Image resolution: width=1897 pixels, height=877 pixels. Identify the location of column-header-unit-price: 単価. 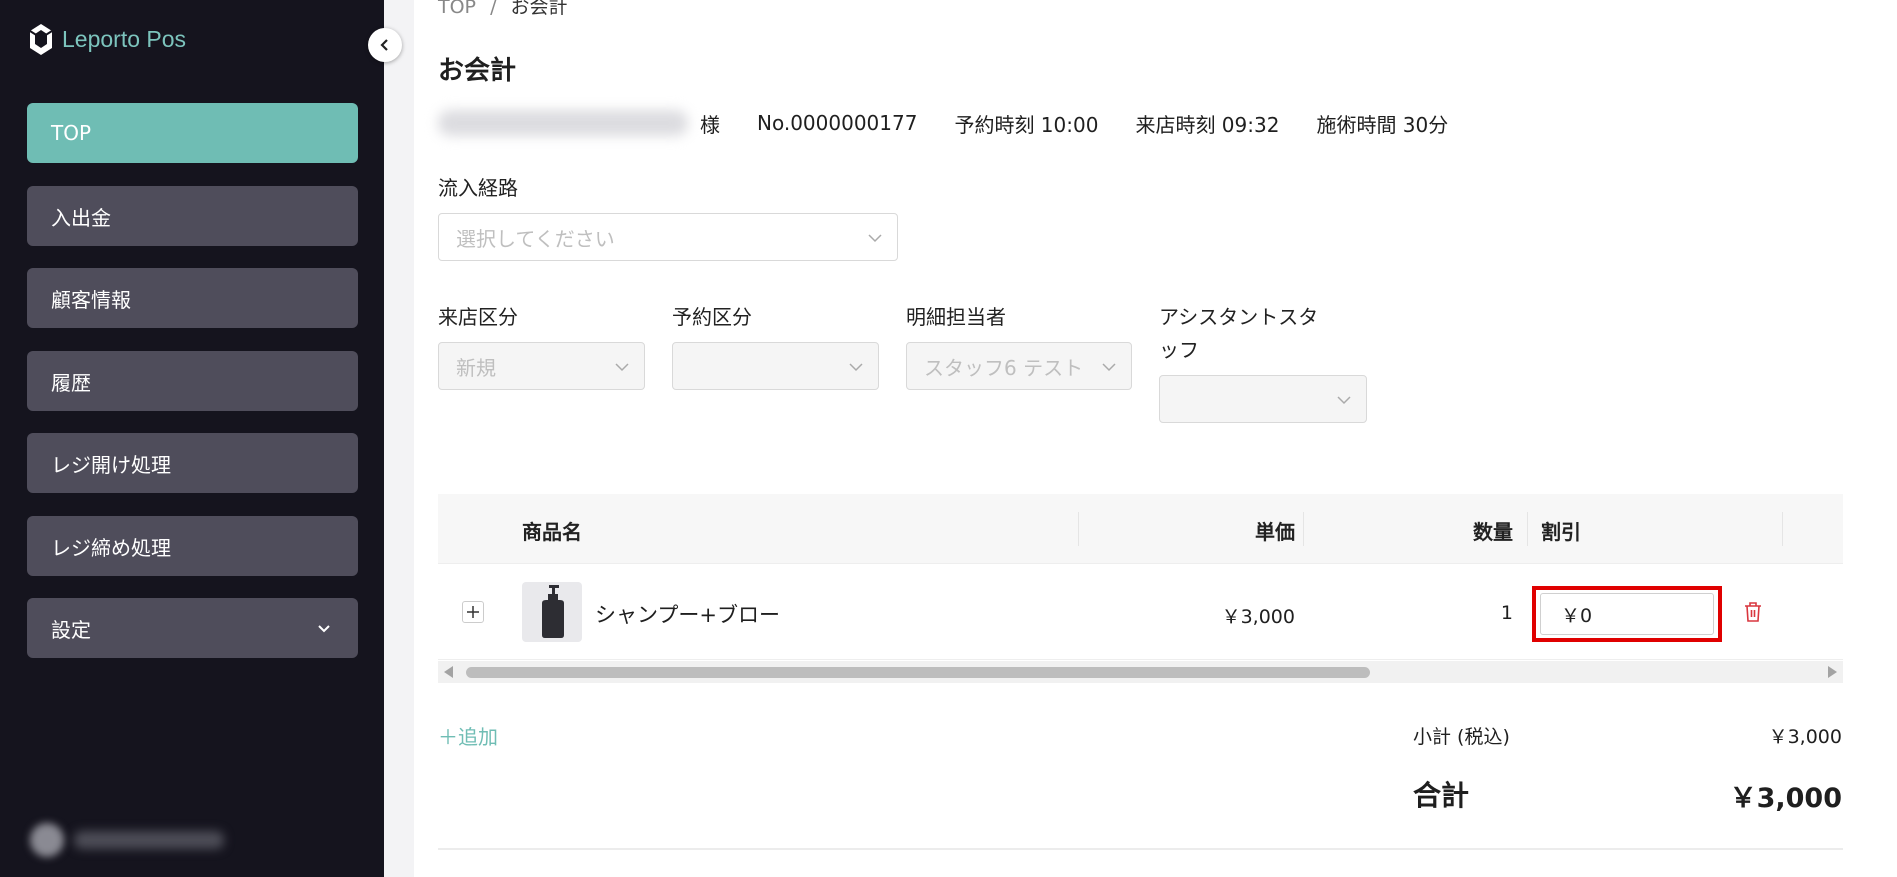
(1275, 532).